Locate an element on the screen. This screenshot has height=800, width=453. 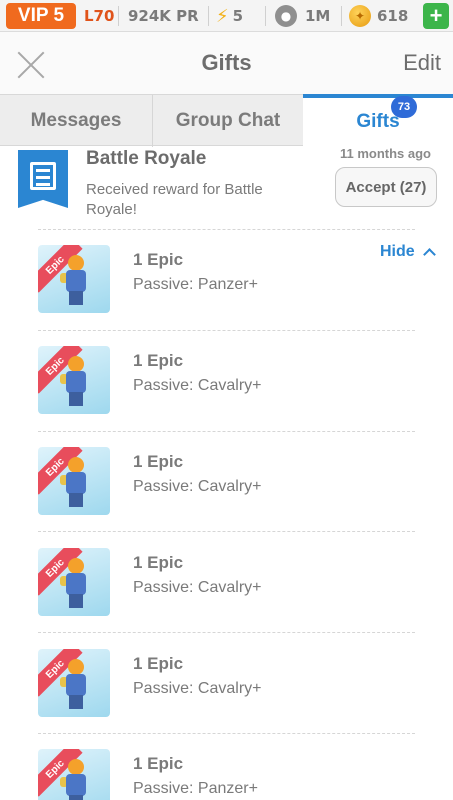
tab-group-chat: Group Chat is located at coordinates (227, 121).